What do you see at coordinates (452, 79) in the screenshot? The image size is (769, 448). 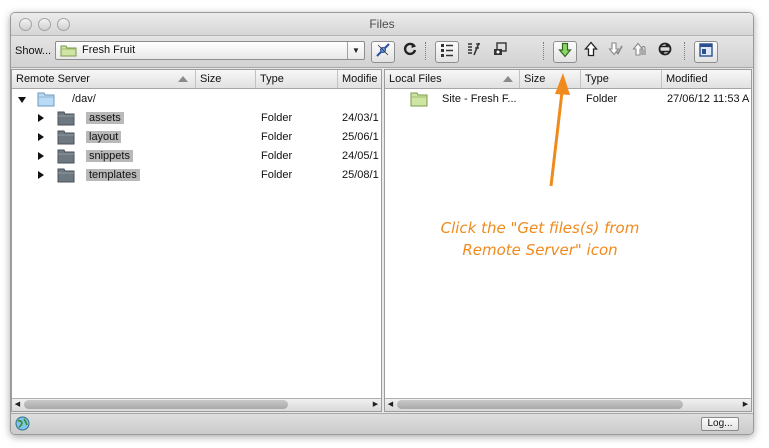 I see `local-col-name: Local Files` at bounding box center [452, 79].